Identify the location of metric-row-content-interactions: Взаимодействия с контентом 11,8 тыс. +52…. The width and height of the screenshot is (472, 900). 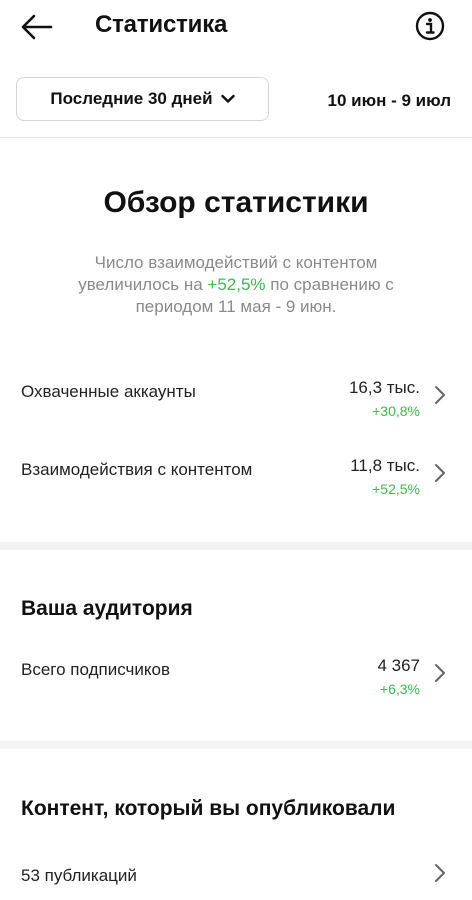
(236, 484).